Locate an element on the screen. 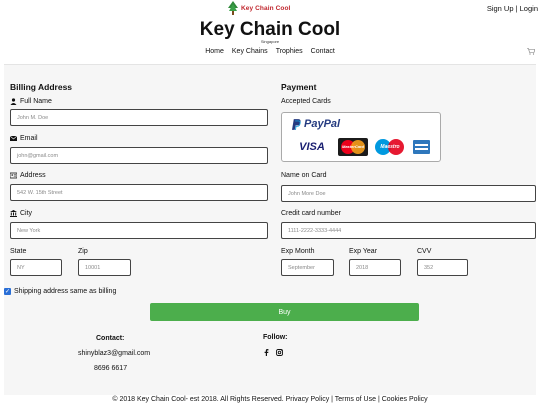  zip-input: 10001 is located at coordinates (104, 267).